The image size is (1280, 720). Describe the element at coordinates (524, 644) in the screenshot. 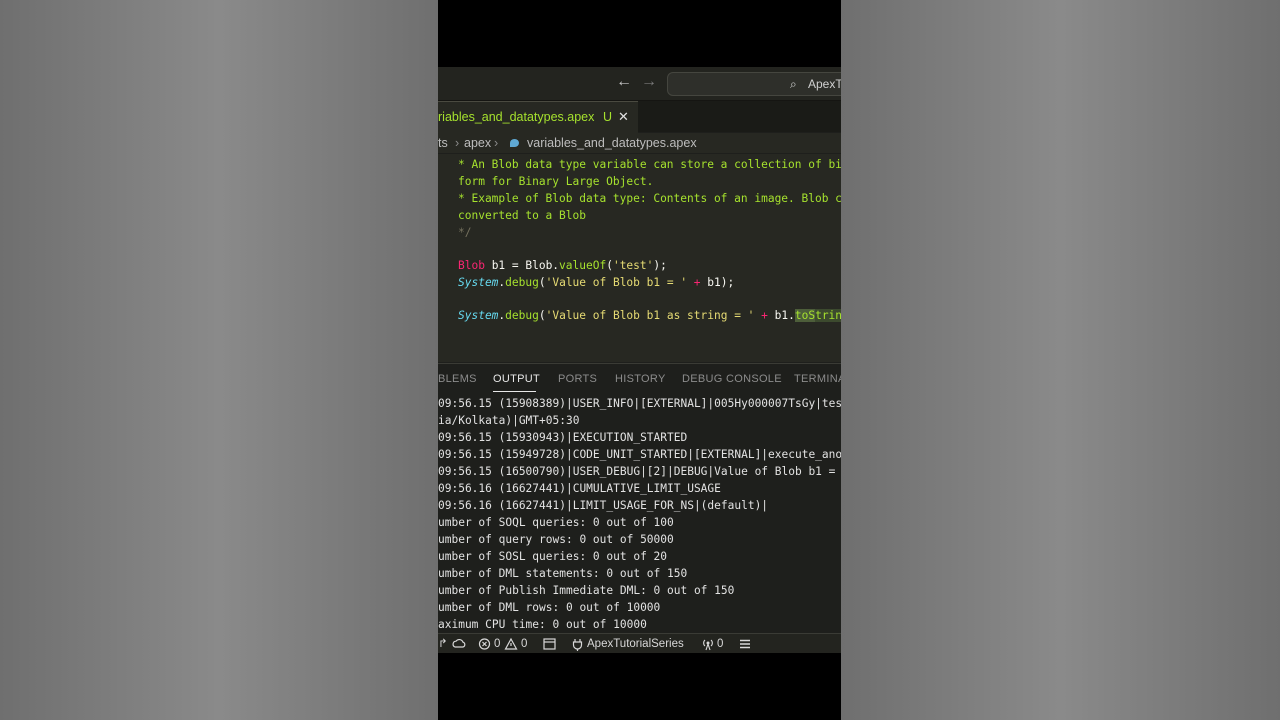

I see `warning-count: 0` at that location.